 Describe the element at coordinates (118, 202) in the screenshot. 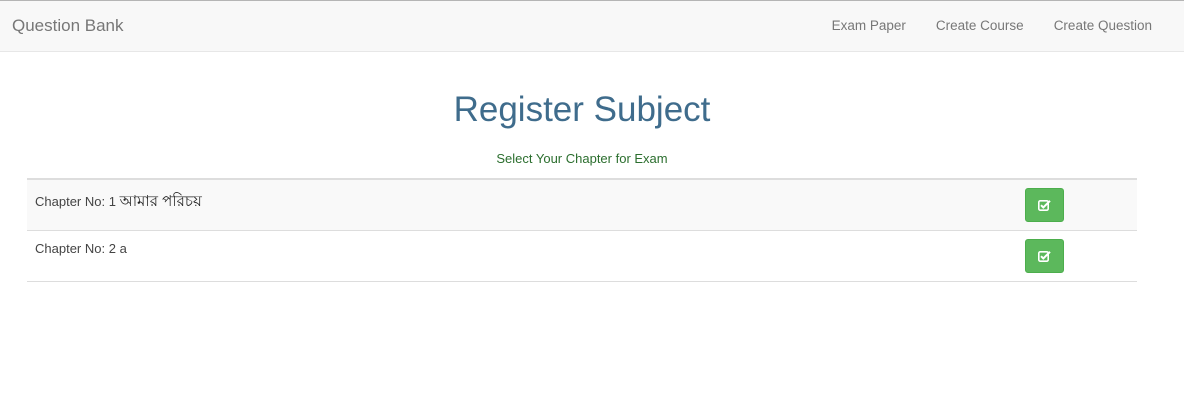

I see `chapter-label: Chapter No: 1 আমার পরিচয়` at that location.